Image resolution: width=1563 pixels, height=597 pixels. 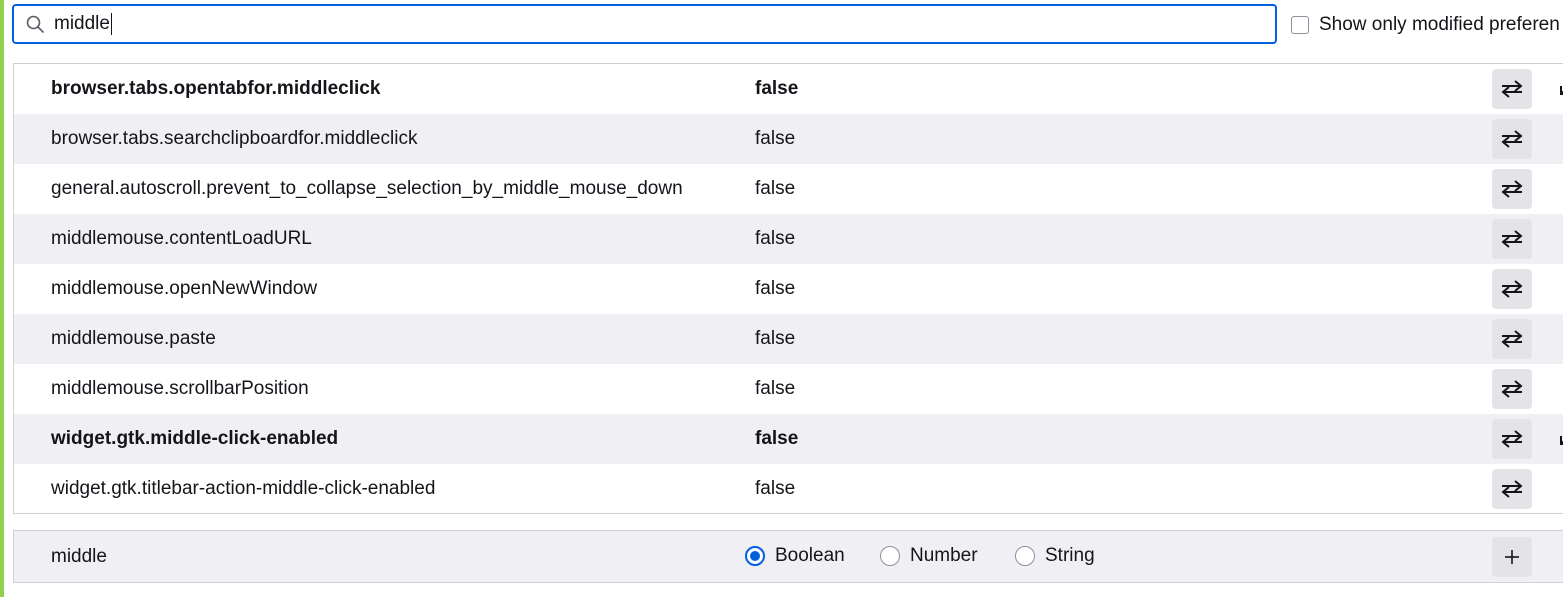 I want to click on table-row: browser.tabs.opentabfor.middleclick false, so click(x=788, y=89).